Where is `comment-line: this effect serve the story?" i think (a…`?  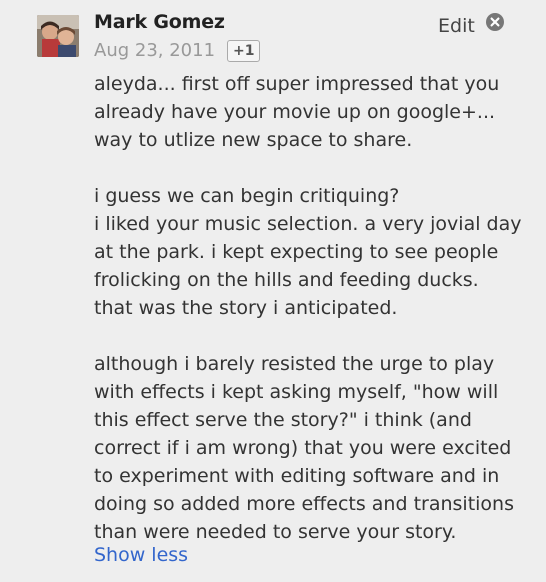 comment-line: this effect serve the story?" i think (a… is located at coordinates (283, 420).